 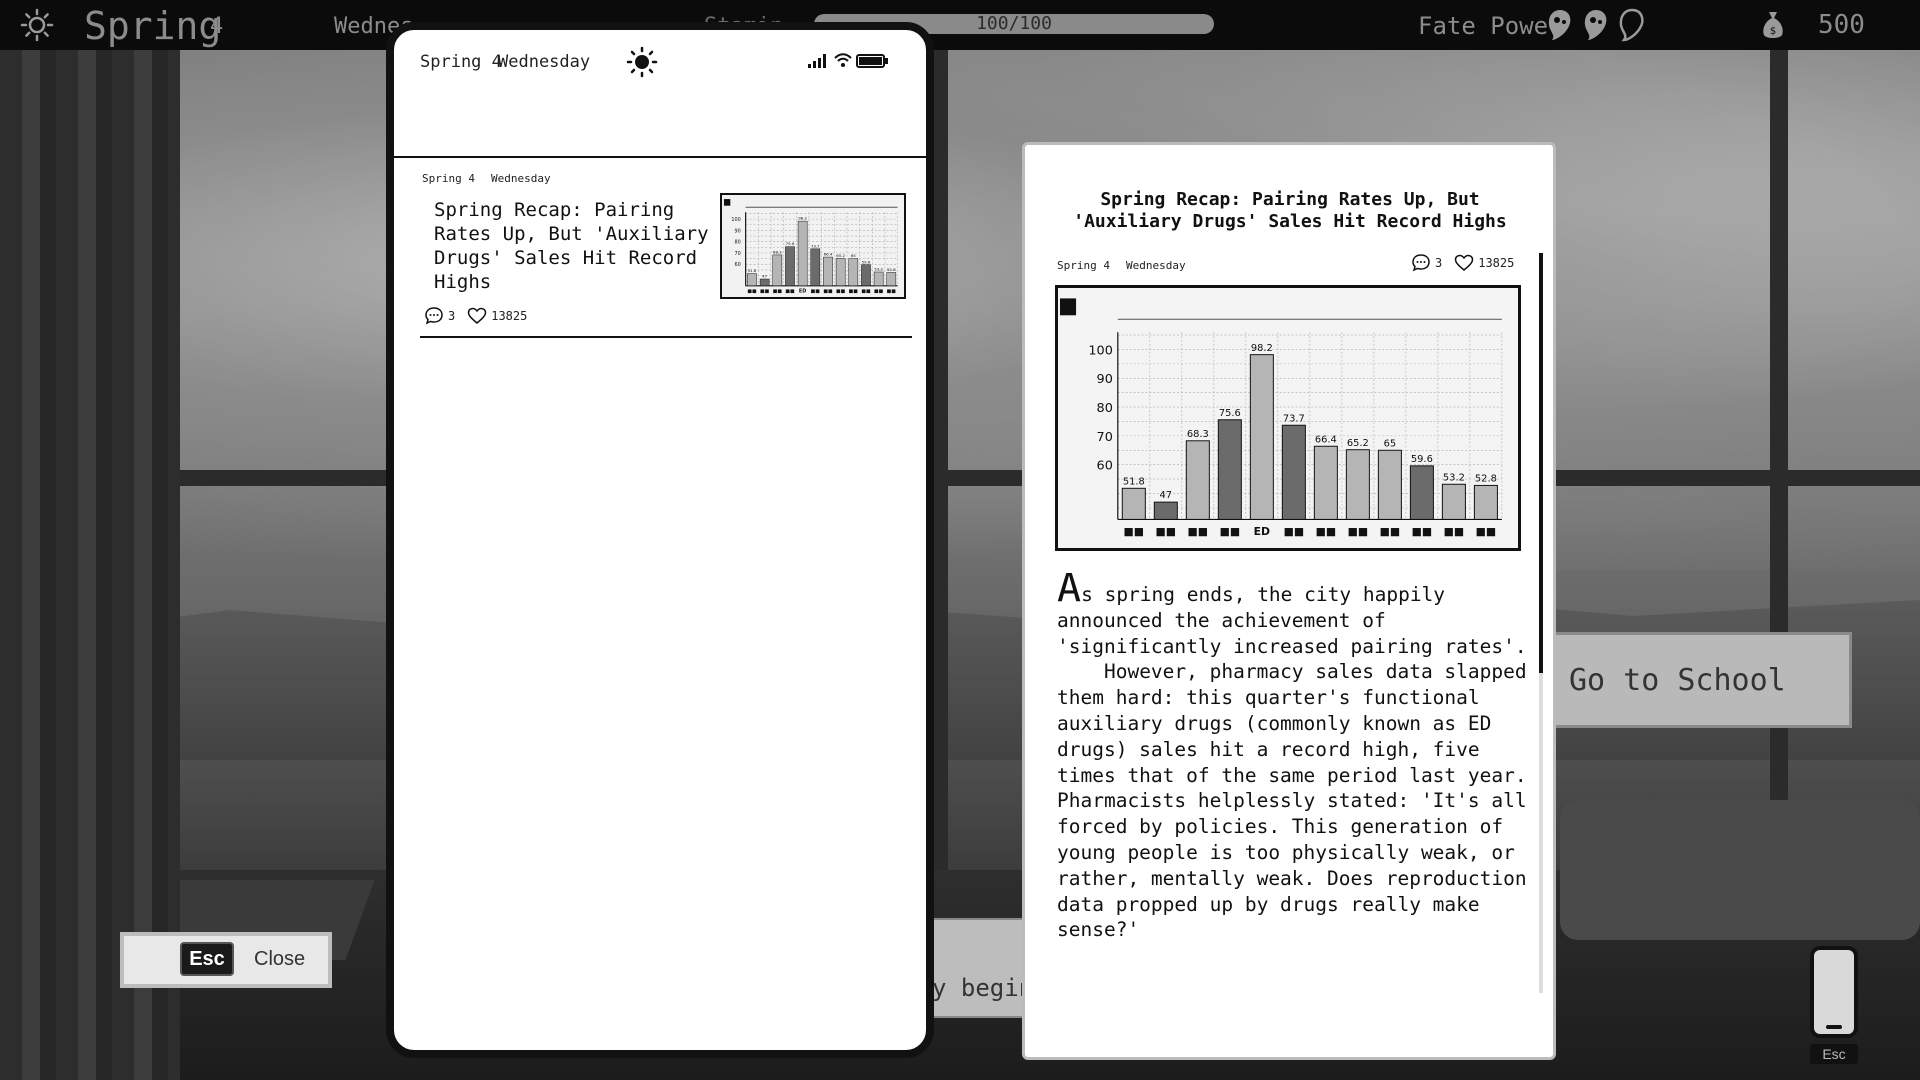 I want to click on feed-item-meta: Spring 4 Wednesday, so click(x=486, y=178).